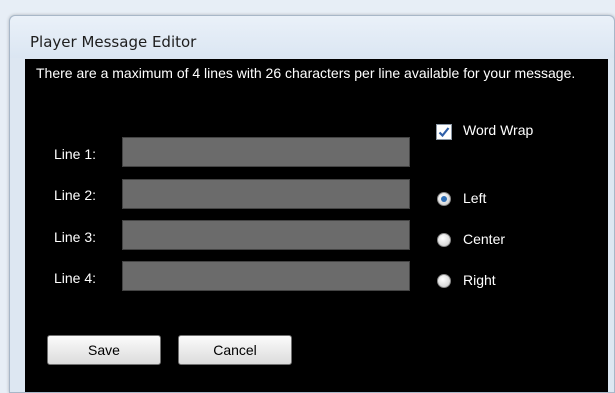 The image size is (615, 393). What do you see at coordinates (75, 195) in the screenshot?
I see `line-2-label: Line 2:` at bounding box center [75, 195].